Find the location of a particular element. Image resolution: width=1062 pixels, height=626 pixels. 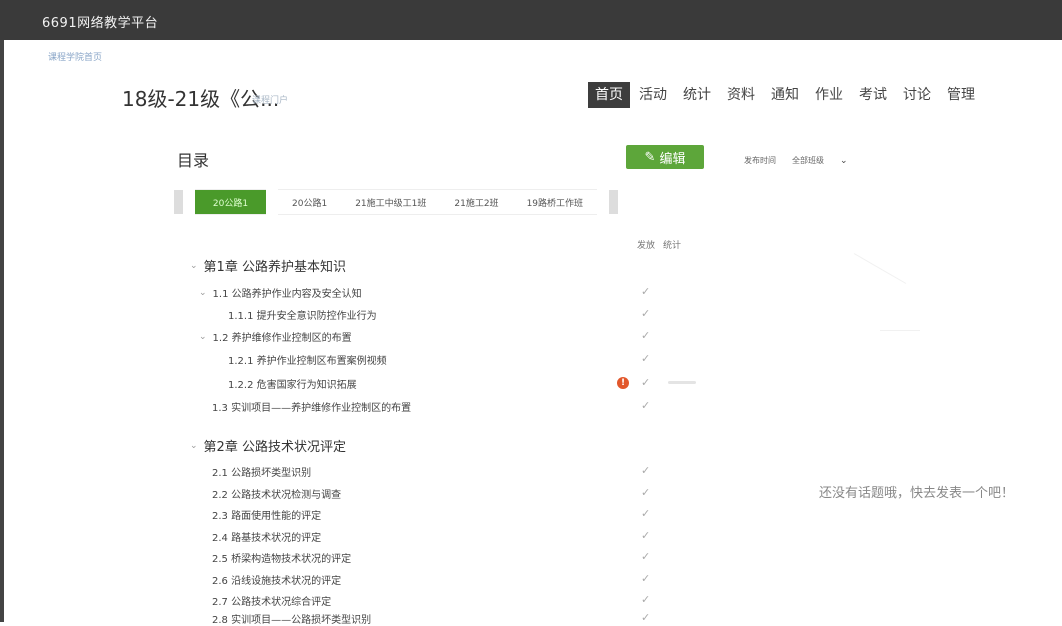

toc-item-label: 2.5 桥梁构造物技术状况的评定 is located at coordinates (282, 559).